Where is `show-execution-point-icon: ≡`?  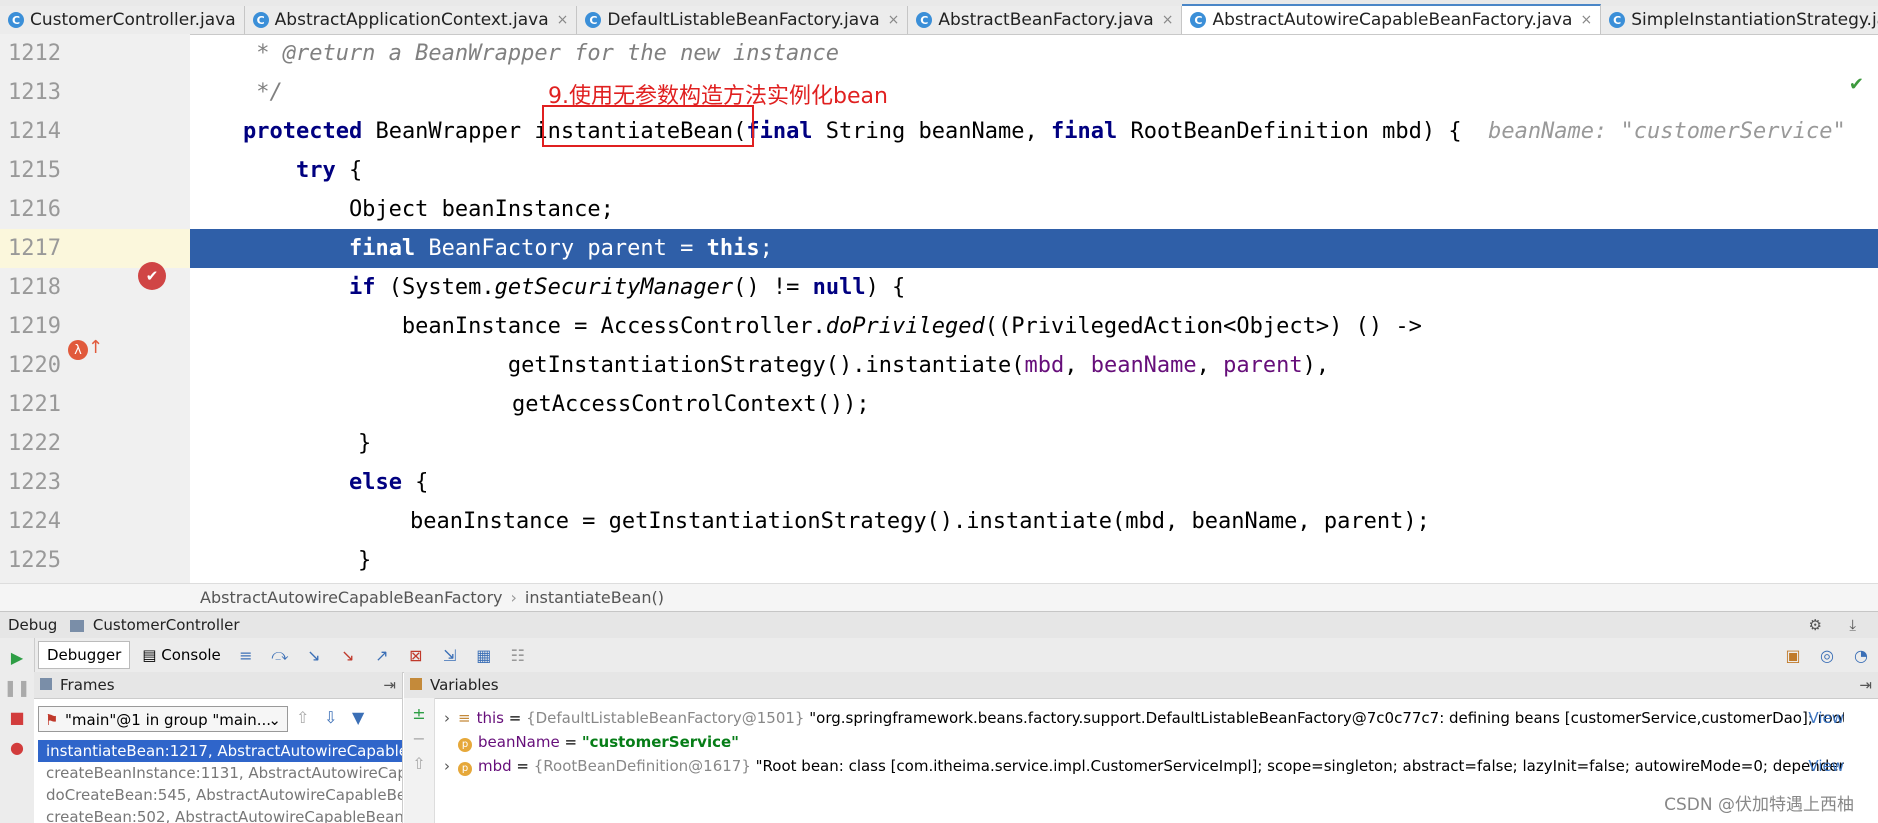 show-execution-point-icon: ≡ is located at coordinates (246, 655).